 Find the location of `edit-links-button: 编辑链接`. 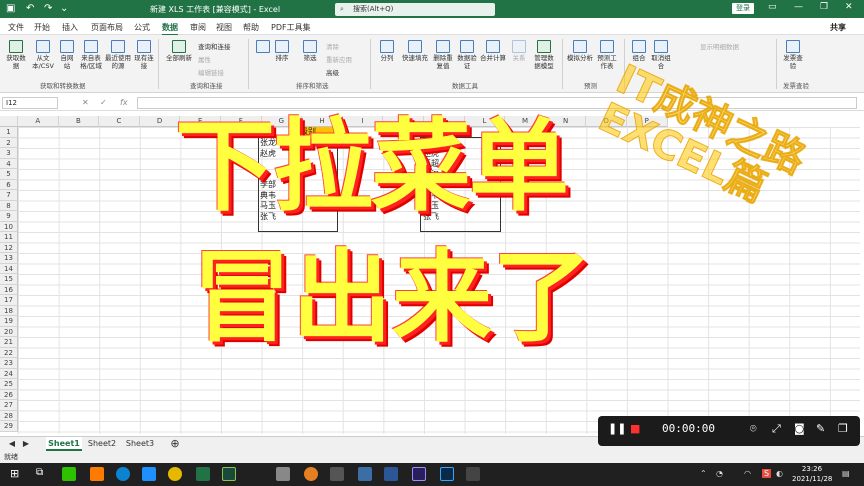

edit-links-button: 编辑链接 is located at coordinates (211, 72).